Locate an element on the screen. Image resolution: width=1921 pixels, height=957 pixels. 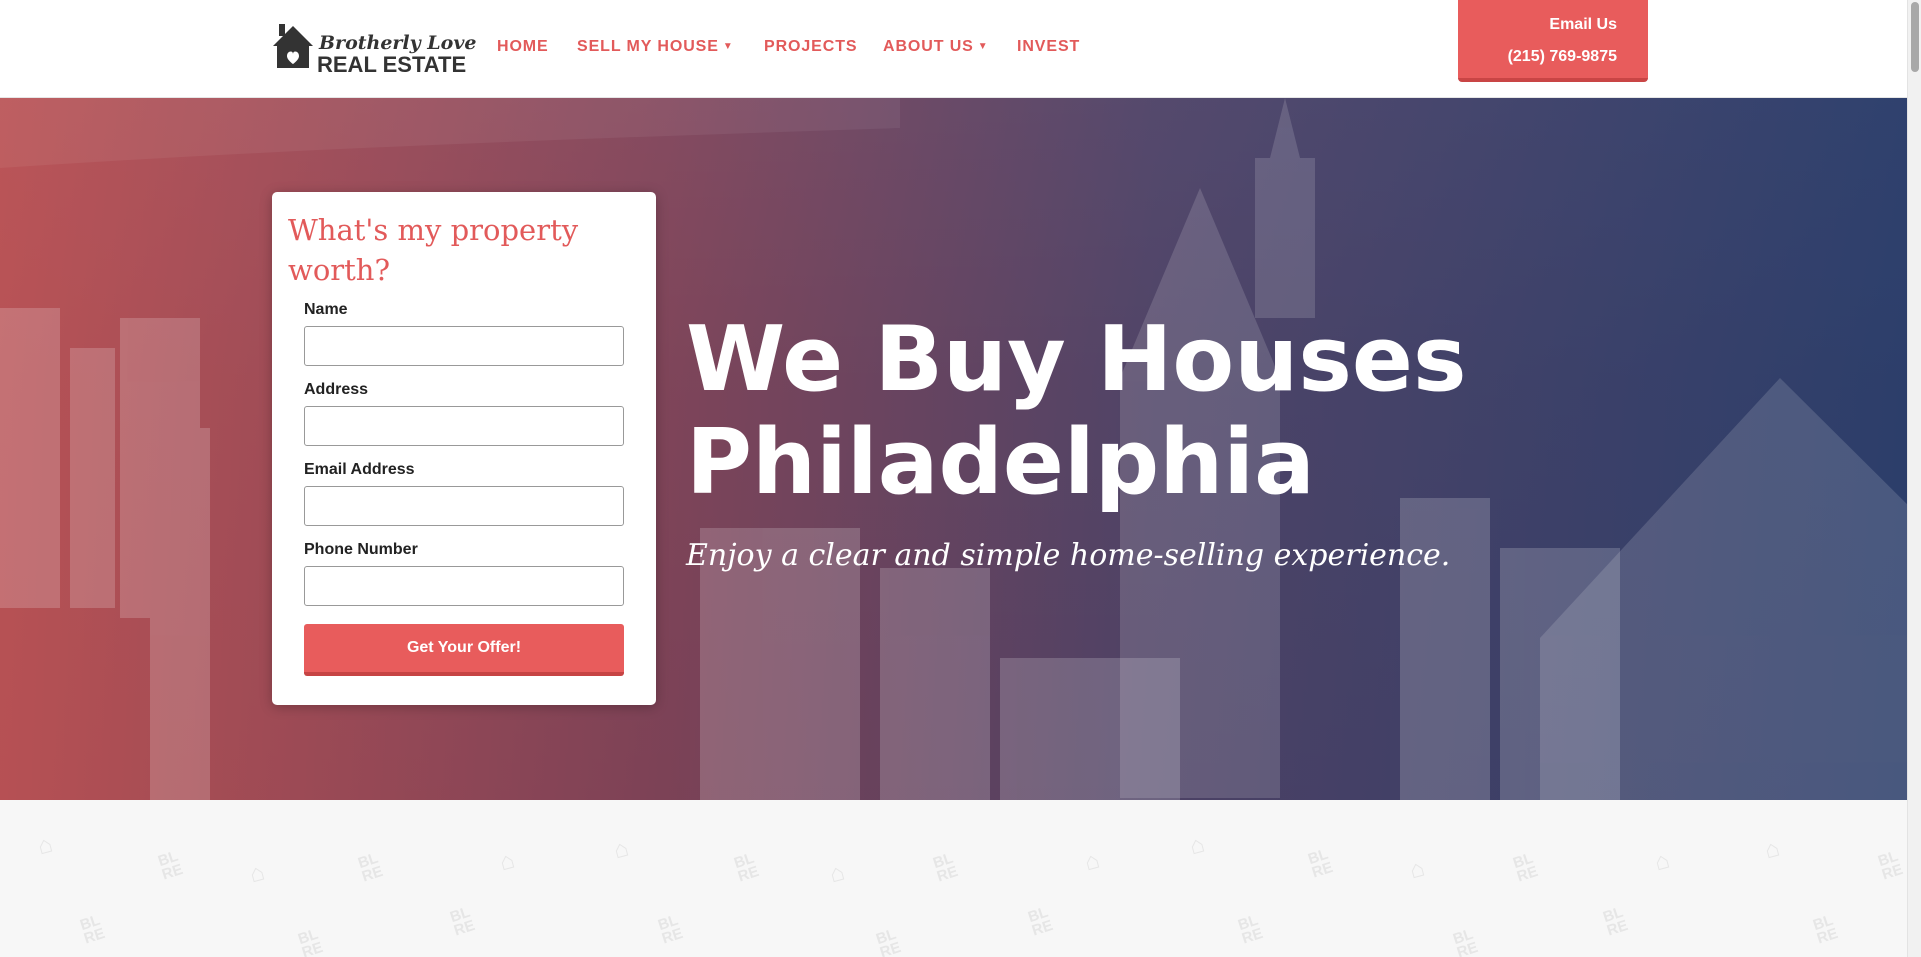
nav-about-us-label: ABOUT US is located at coordinates (928, 46).